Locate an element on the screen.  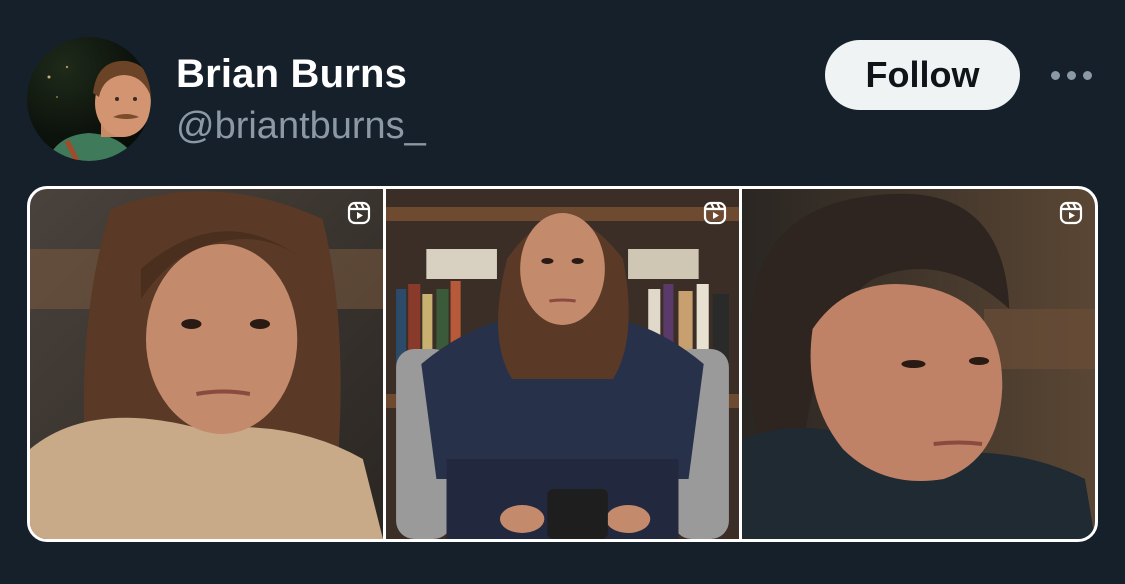
more-options-icon is located at coordinates (1071, 75).